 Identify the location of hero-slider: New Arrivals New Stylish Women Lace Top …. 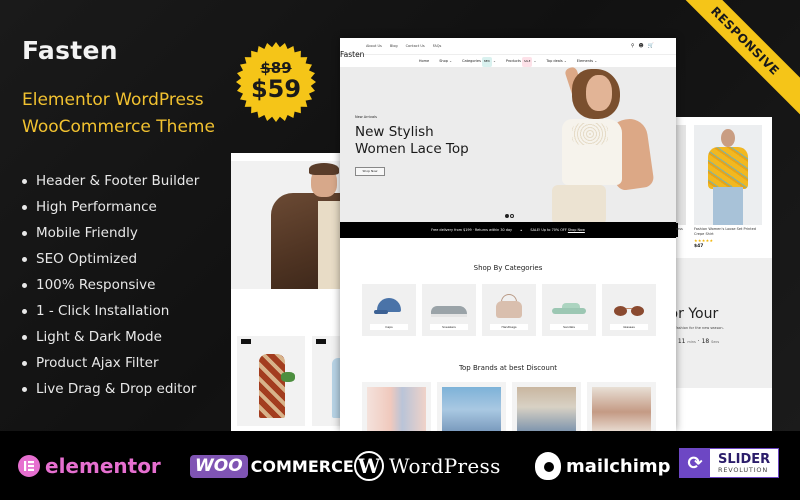
(508, 144).